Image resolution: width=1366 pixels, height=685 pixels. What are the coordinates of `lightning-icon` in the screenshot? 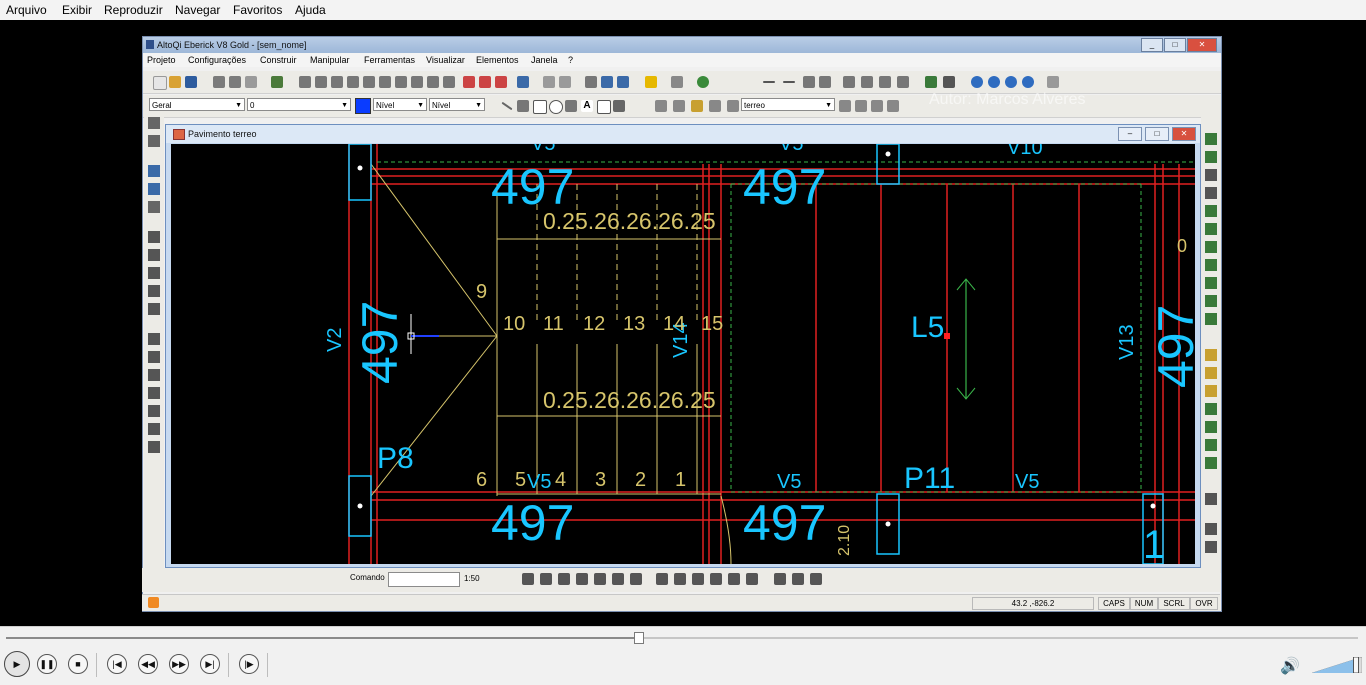 It's located at (651, 82).